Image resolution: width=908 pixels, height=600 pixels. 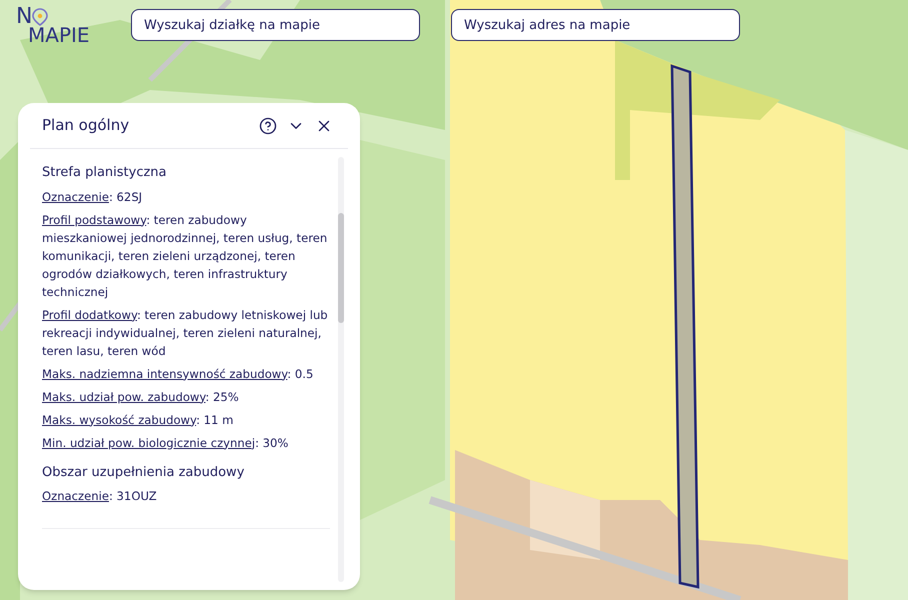 I want to click on attribute-text: Oznaczenie: 62SJ, so click(x=93, y=197).